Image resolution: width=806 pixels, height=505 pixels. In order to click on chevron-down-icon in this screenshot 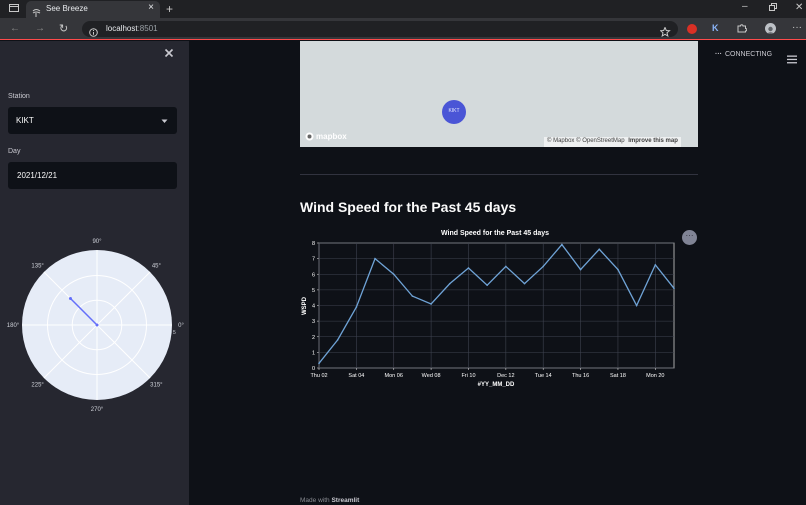, I will do `click(164, 121)`.